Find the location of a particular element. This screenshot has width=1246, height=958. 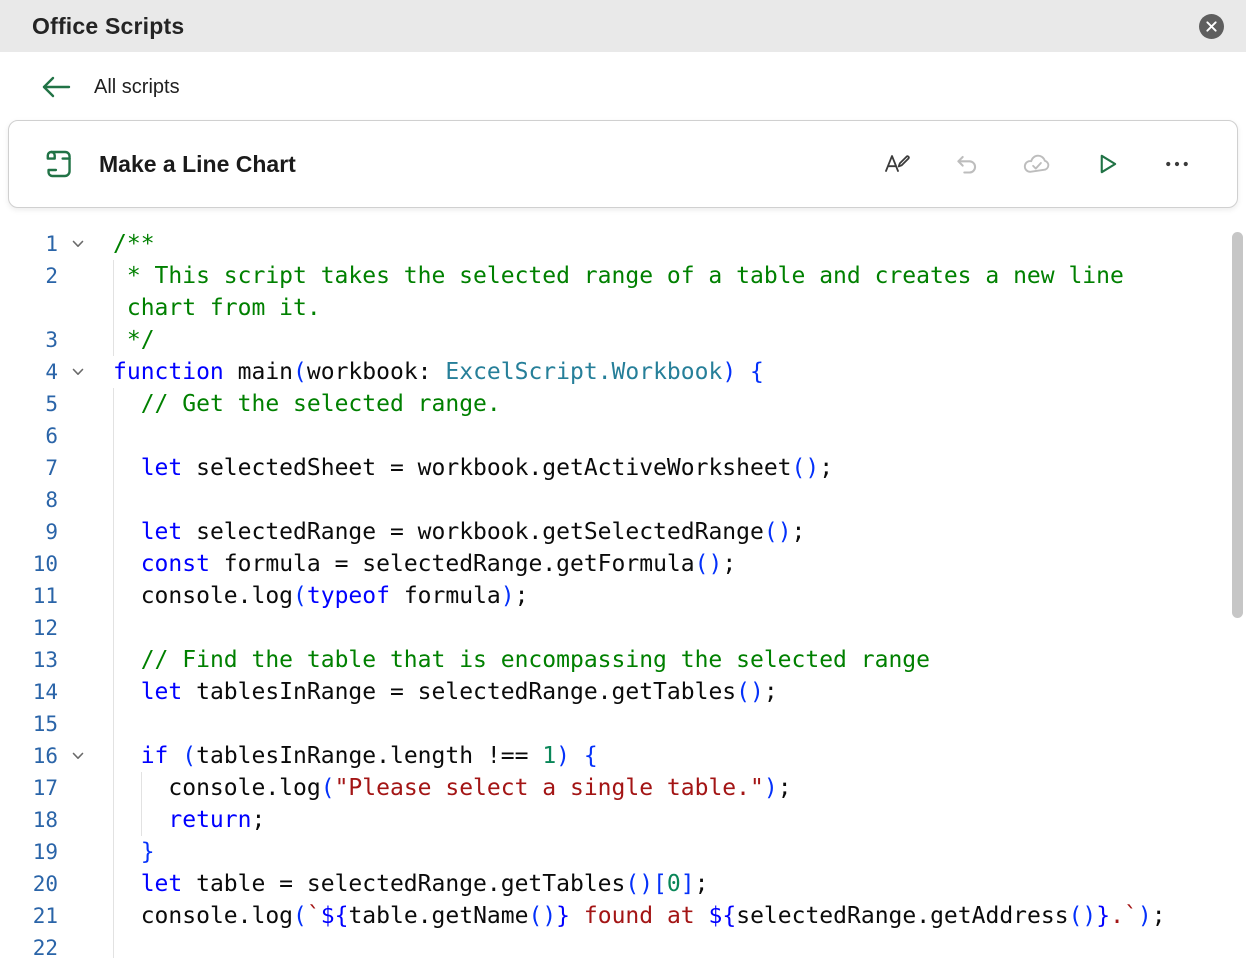

close-button is located at coordinates (1211, 26).